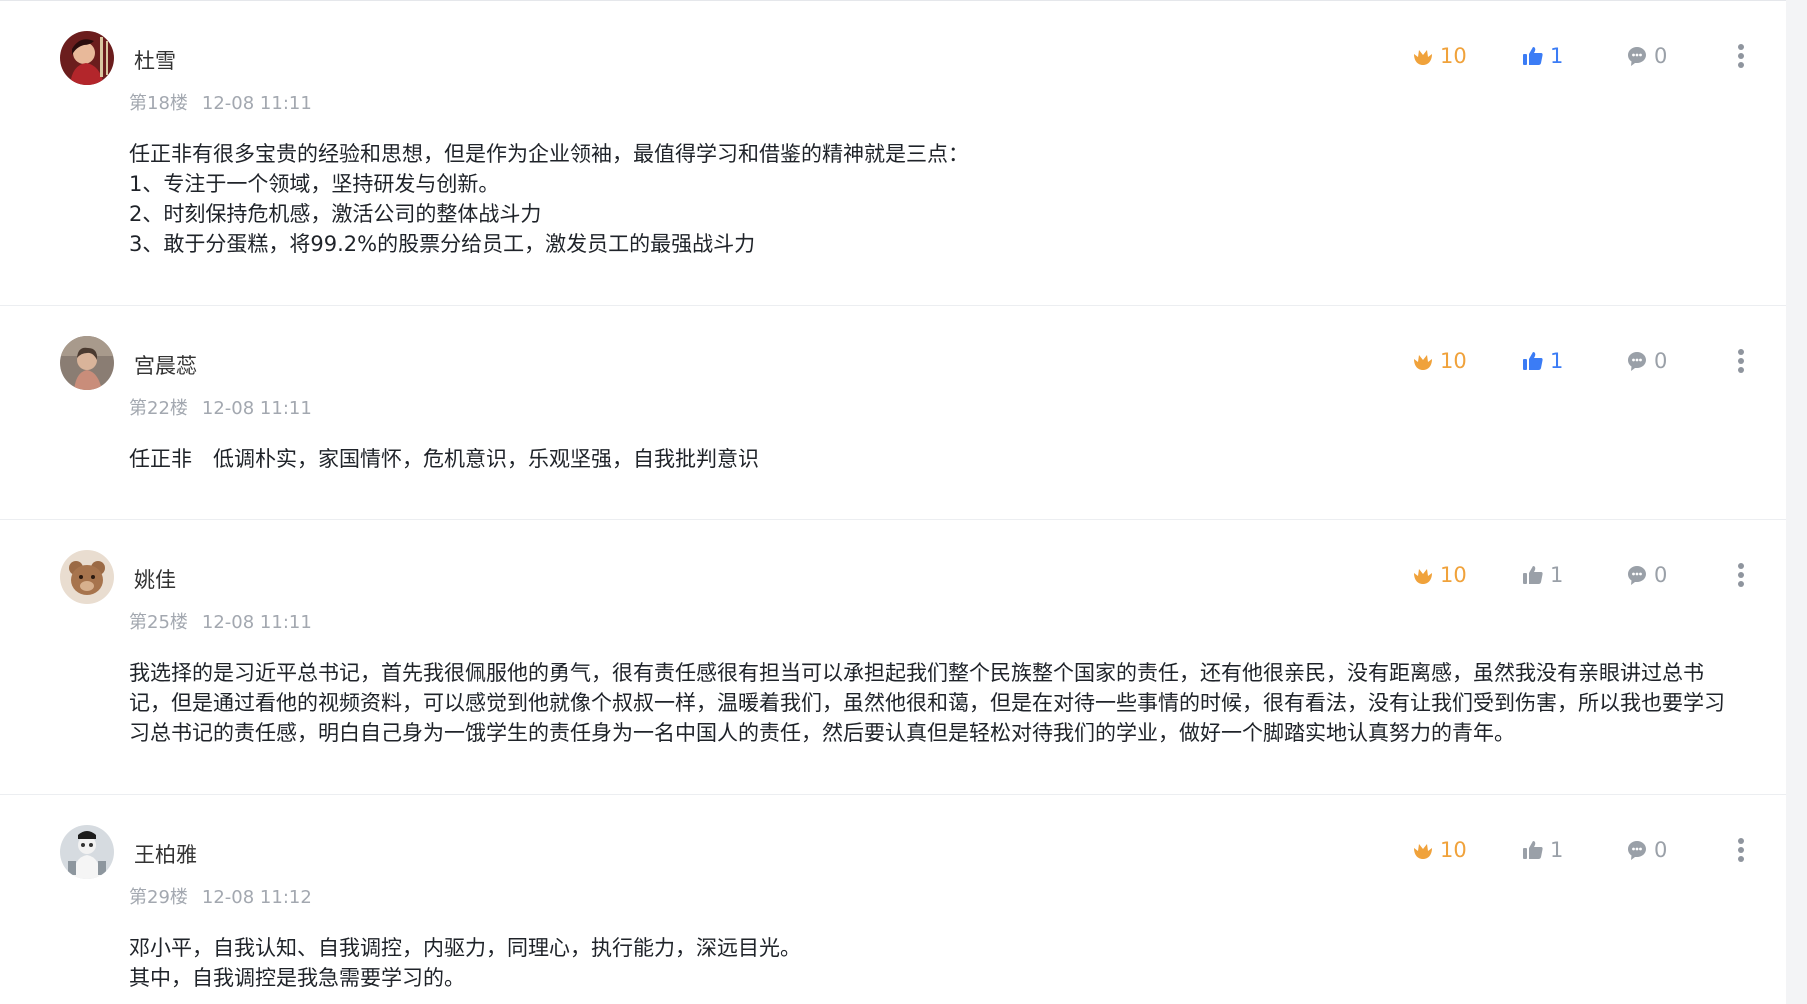 The height and width of the screenshot is (1004, 1807). Describe the element at coordinates (158, 897) in the screenshot. I see `floor-number: 第29楼` at that location.